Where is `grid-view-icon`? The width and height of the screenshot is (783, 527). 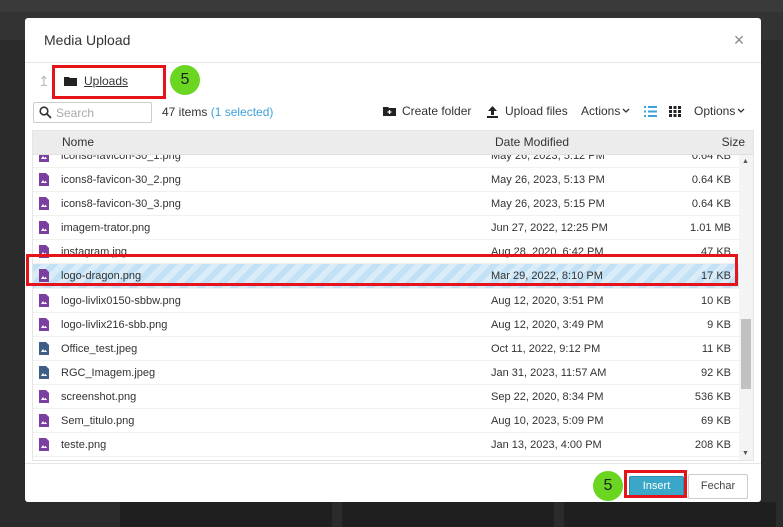
grid-view-icon is located at coordinates (675, 111).